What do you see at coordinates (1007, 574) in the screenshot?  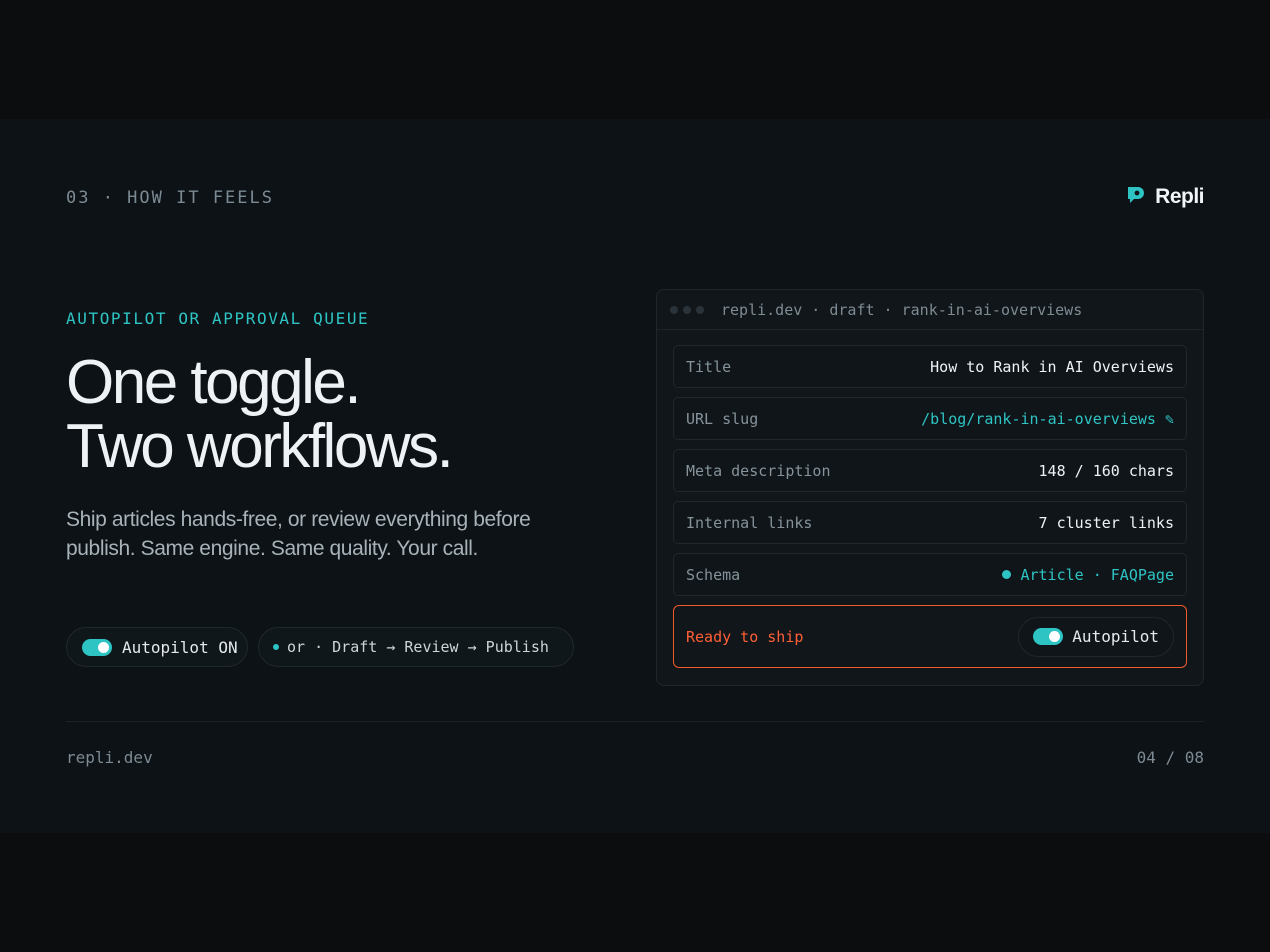 I see `schema-dot-icon` at bounding box center [1007, 574].